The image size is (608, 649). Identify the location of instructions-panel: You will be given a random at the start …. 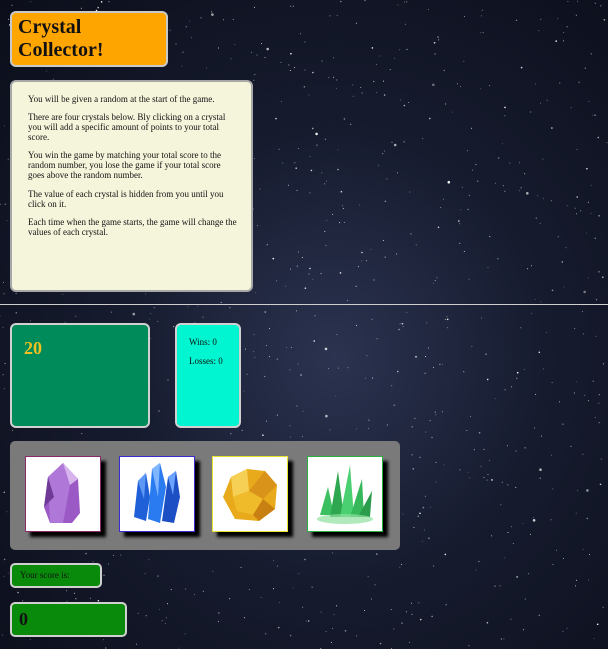
(131, 186).